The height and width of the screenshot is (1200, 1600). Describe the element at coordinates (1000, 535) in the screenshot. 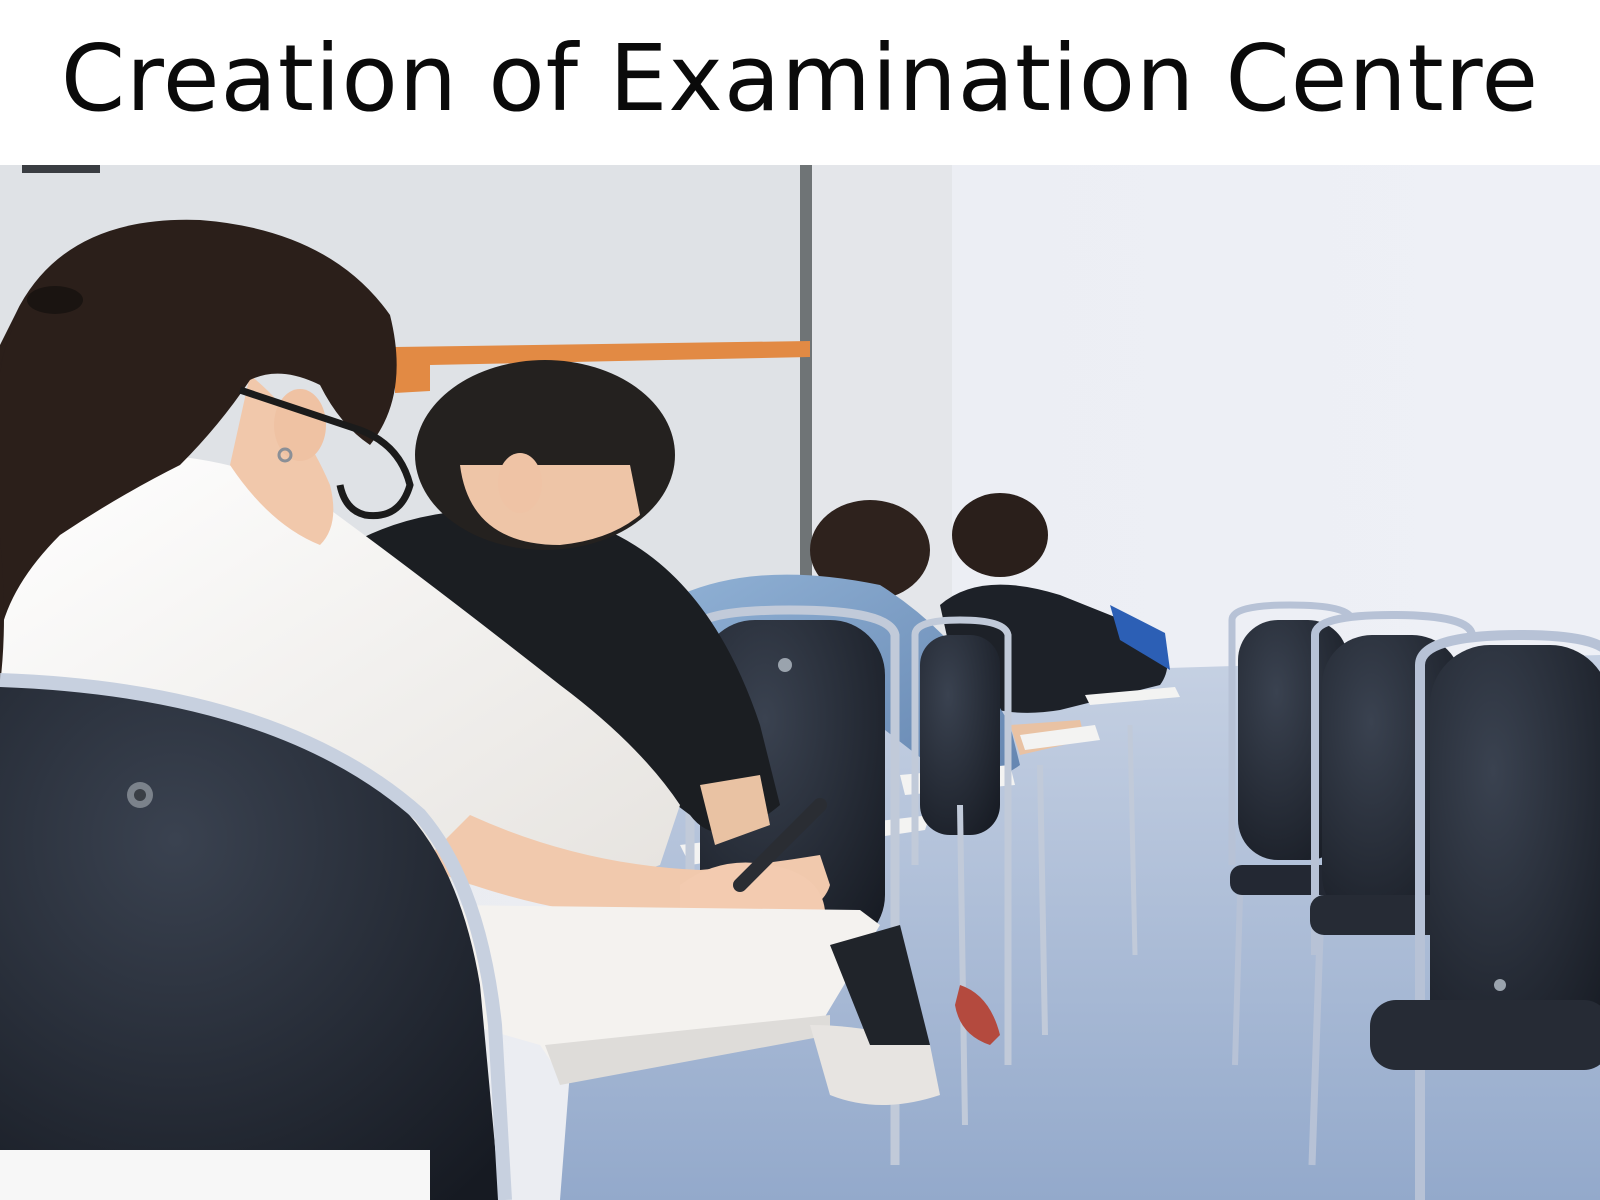

I see `student-hair` at that location.